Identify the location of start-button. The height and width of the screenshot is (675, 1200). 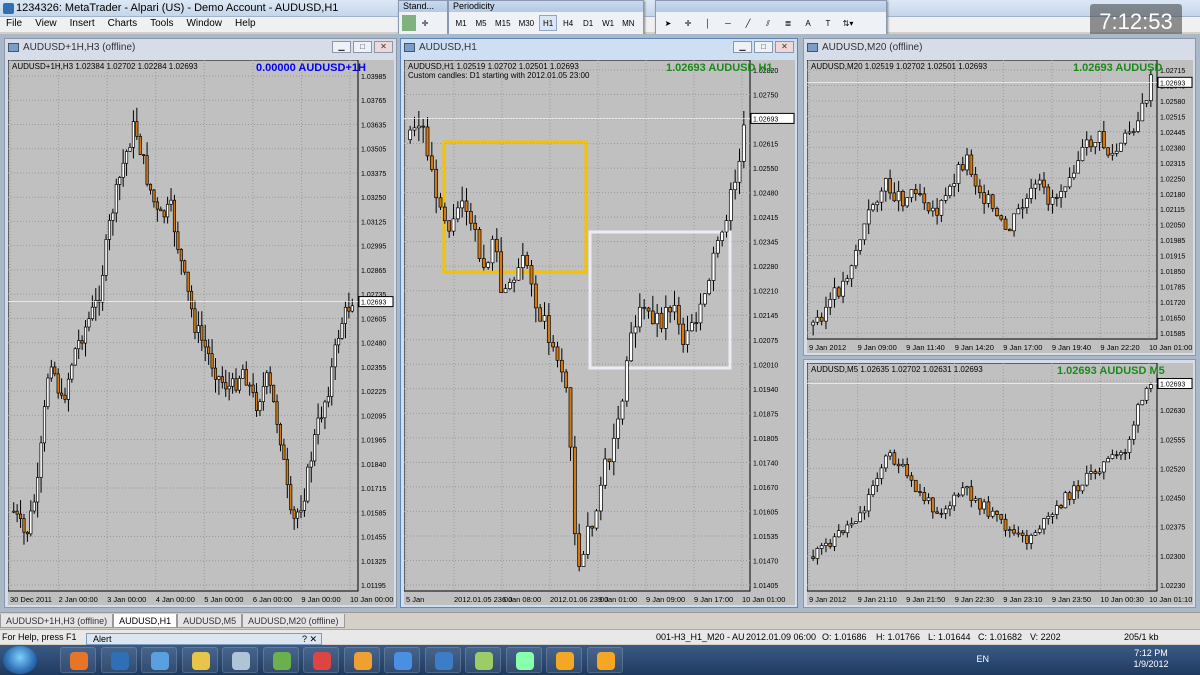
(20, 660).